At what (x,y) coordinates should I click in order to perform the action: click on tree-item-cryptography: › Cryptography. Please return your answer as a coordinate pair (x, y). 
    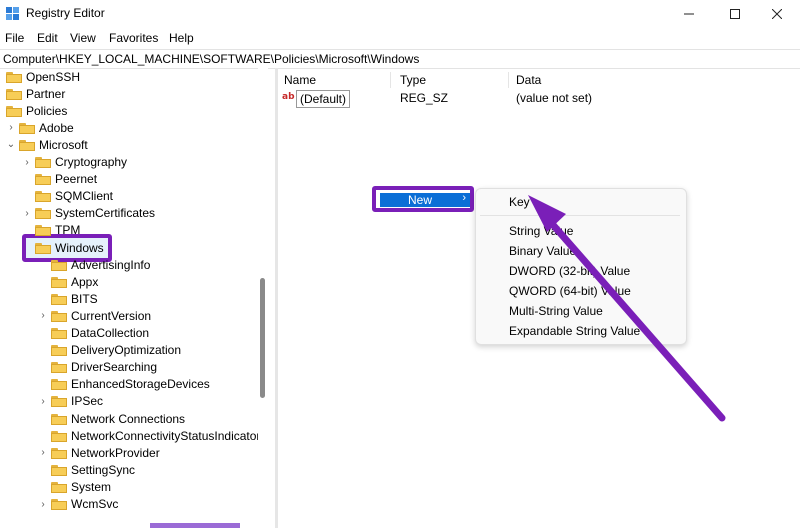
    Looking at the image, I should click on (74, 162).